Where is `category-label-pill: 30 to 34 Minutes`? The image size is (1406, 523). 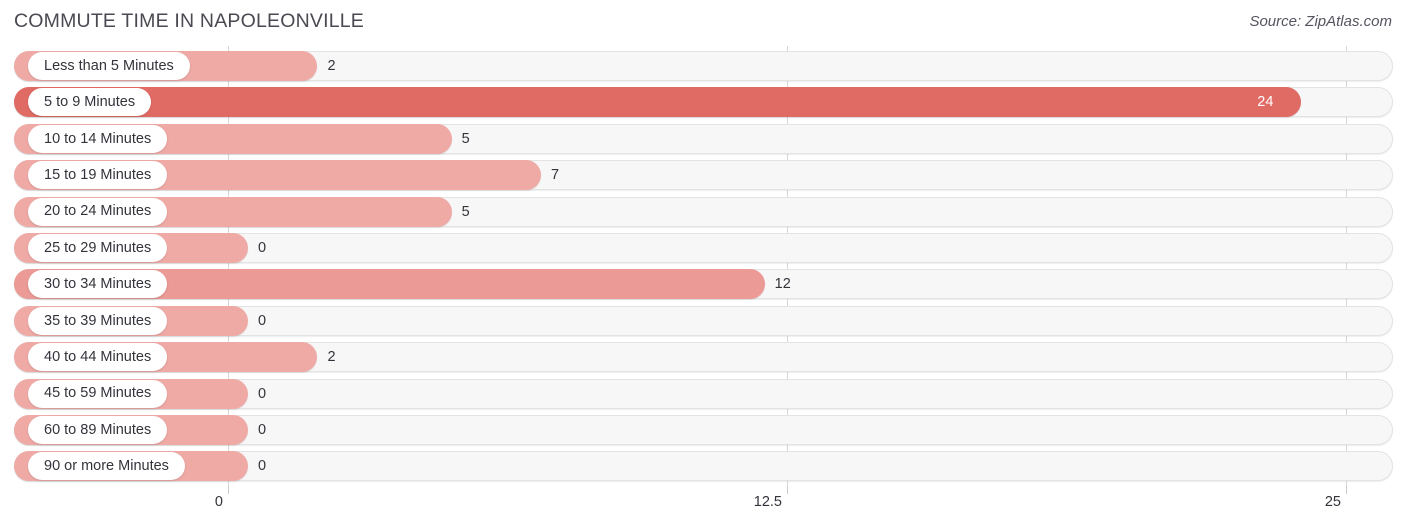 category-label-pill: 30 to 34 Minutes is located at coordinates (98, 284).